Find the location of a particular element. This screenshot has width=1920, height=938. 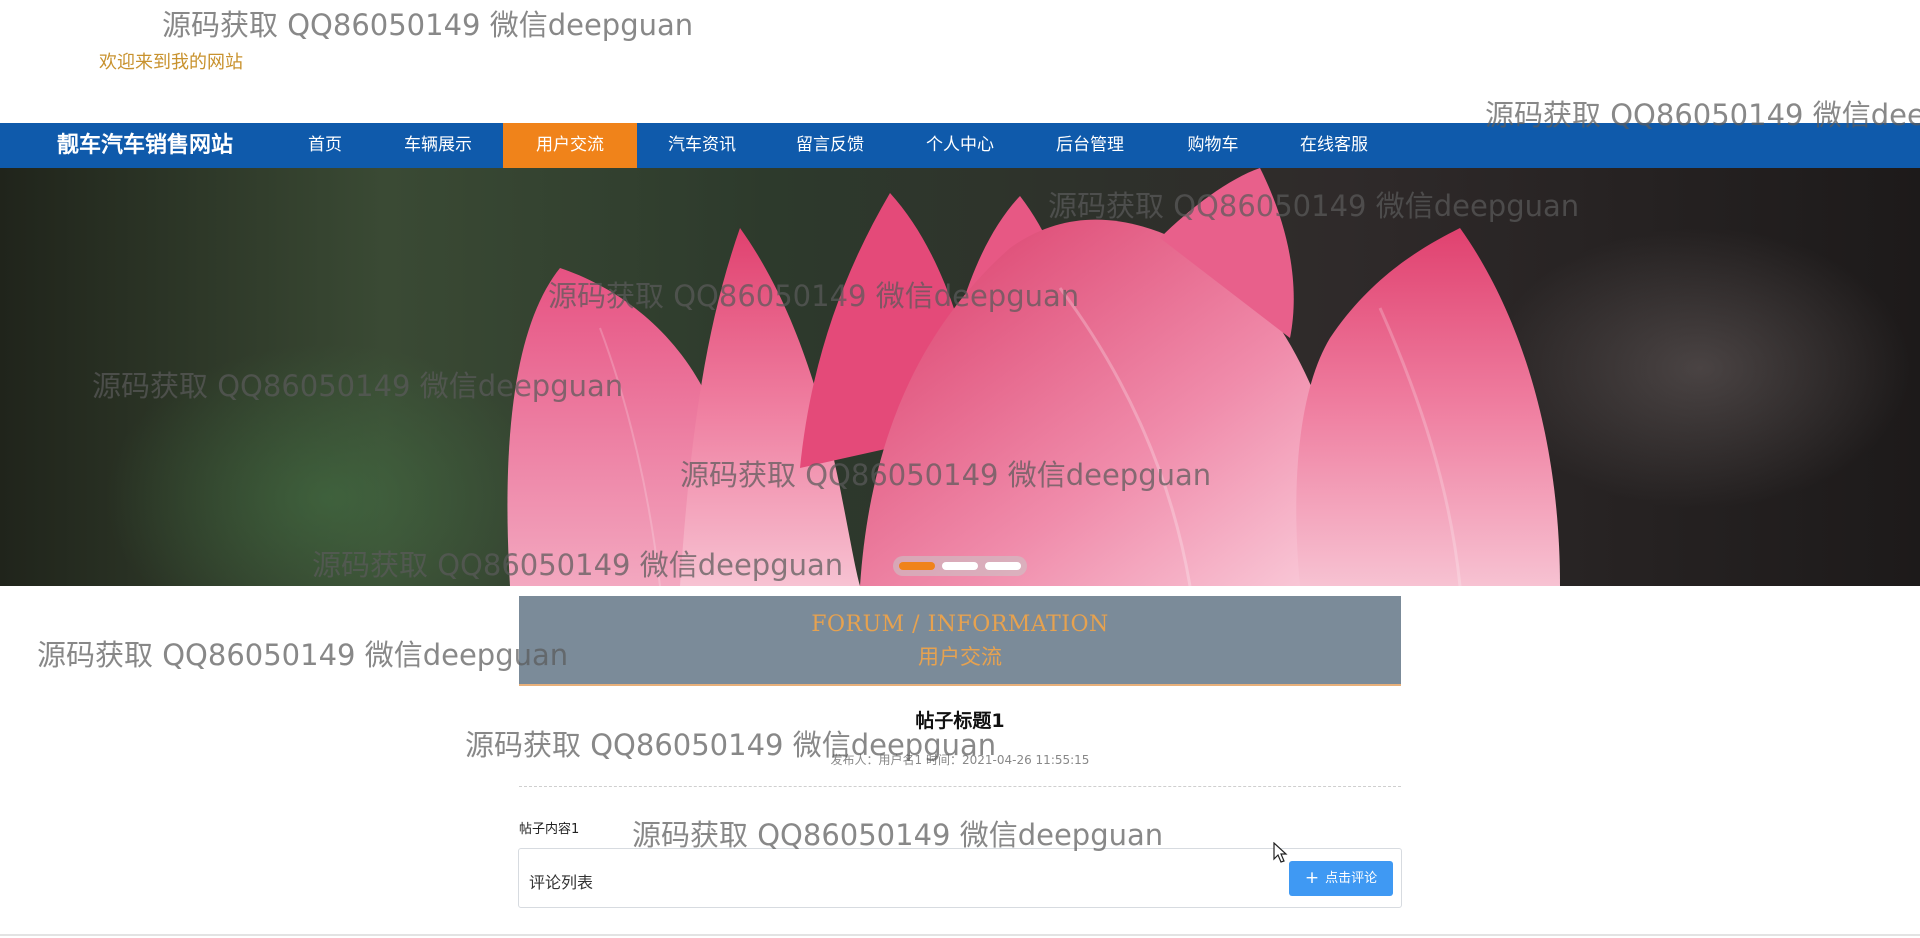

nav-item-forum: 用户交流 is located at coordinates (570, 145).